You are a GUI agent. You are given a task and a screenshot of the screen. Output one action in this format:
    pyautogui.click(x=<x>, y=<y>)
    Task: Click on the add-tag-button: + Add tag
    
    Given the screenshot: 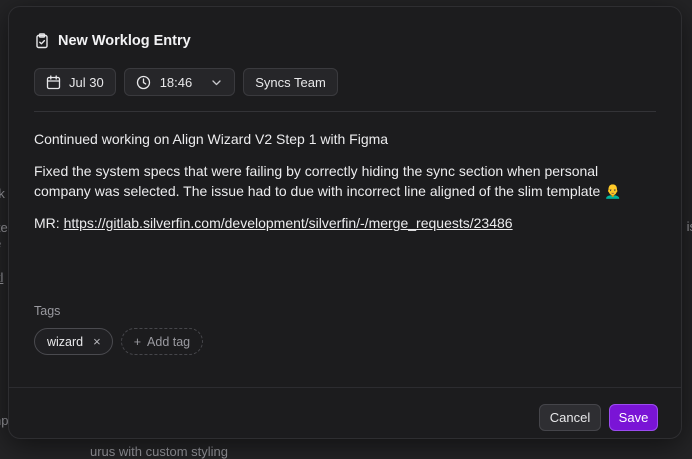 What is the action you would take?
    pyautogui.click(x=162, y=341)
    